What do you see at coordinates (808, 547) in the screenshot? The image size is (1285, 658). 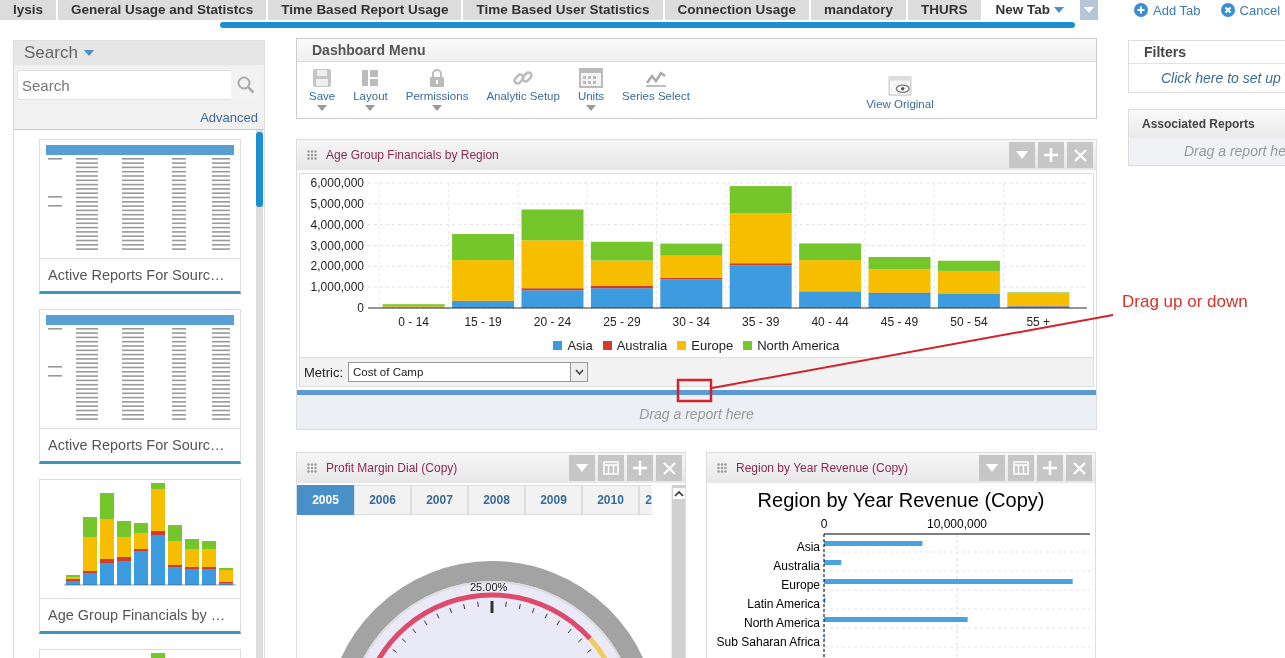 I see `axis-tick-label: Asia` at bounding box center [808, 547].